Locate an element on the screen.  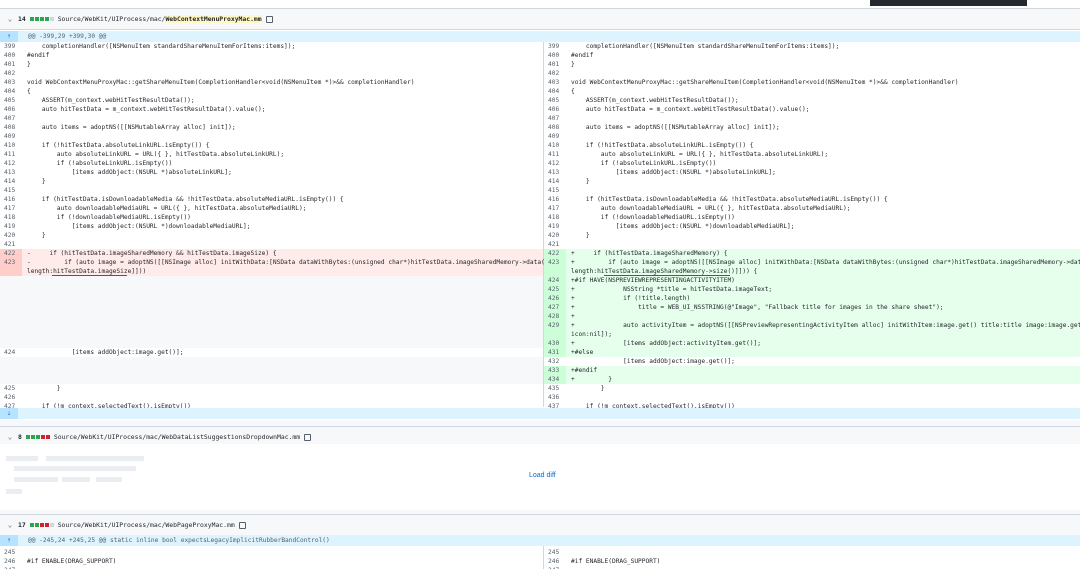
line-number: 433 is located at coordinates (555, 370).